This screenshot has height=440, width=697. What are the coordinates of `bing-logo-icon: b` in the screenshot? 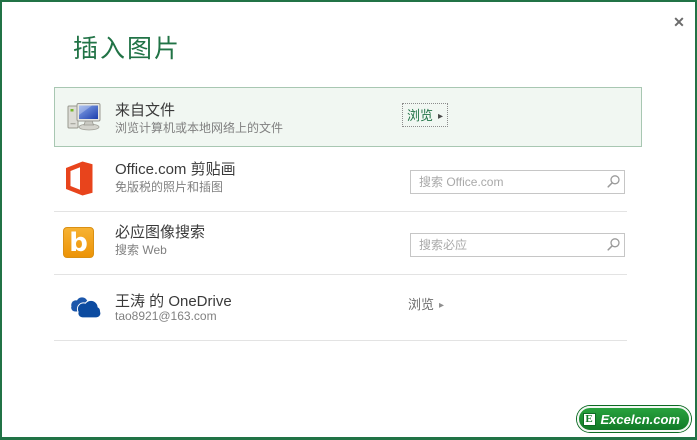 It's located at (78, 242).